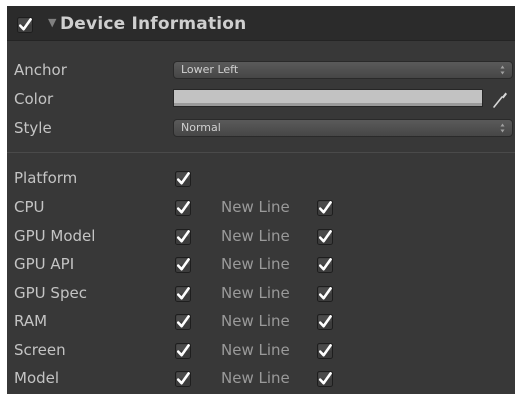 The image size is (515, 394). Describe the element at coordinates (50, 293) in the screenshot. I see `gpu-spec-label: GPU Spec` at that location.